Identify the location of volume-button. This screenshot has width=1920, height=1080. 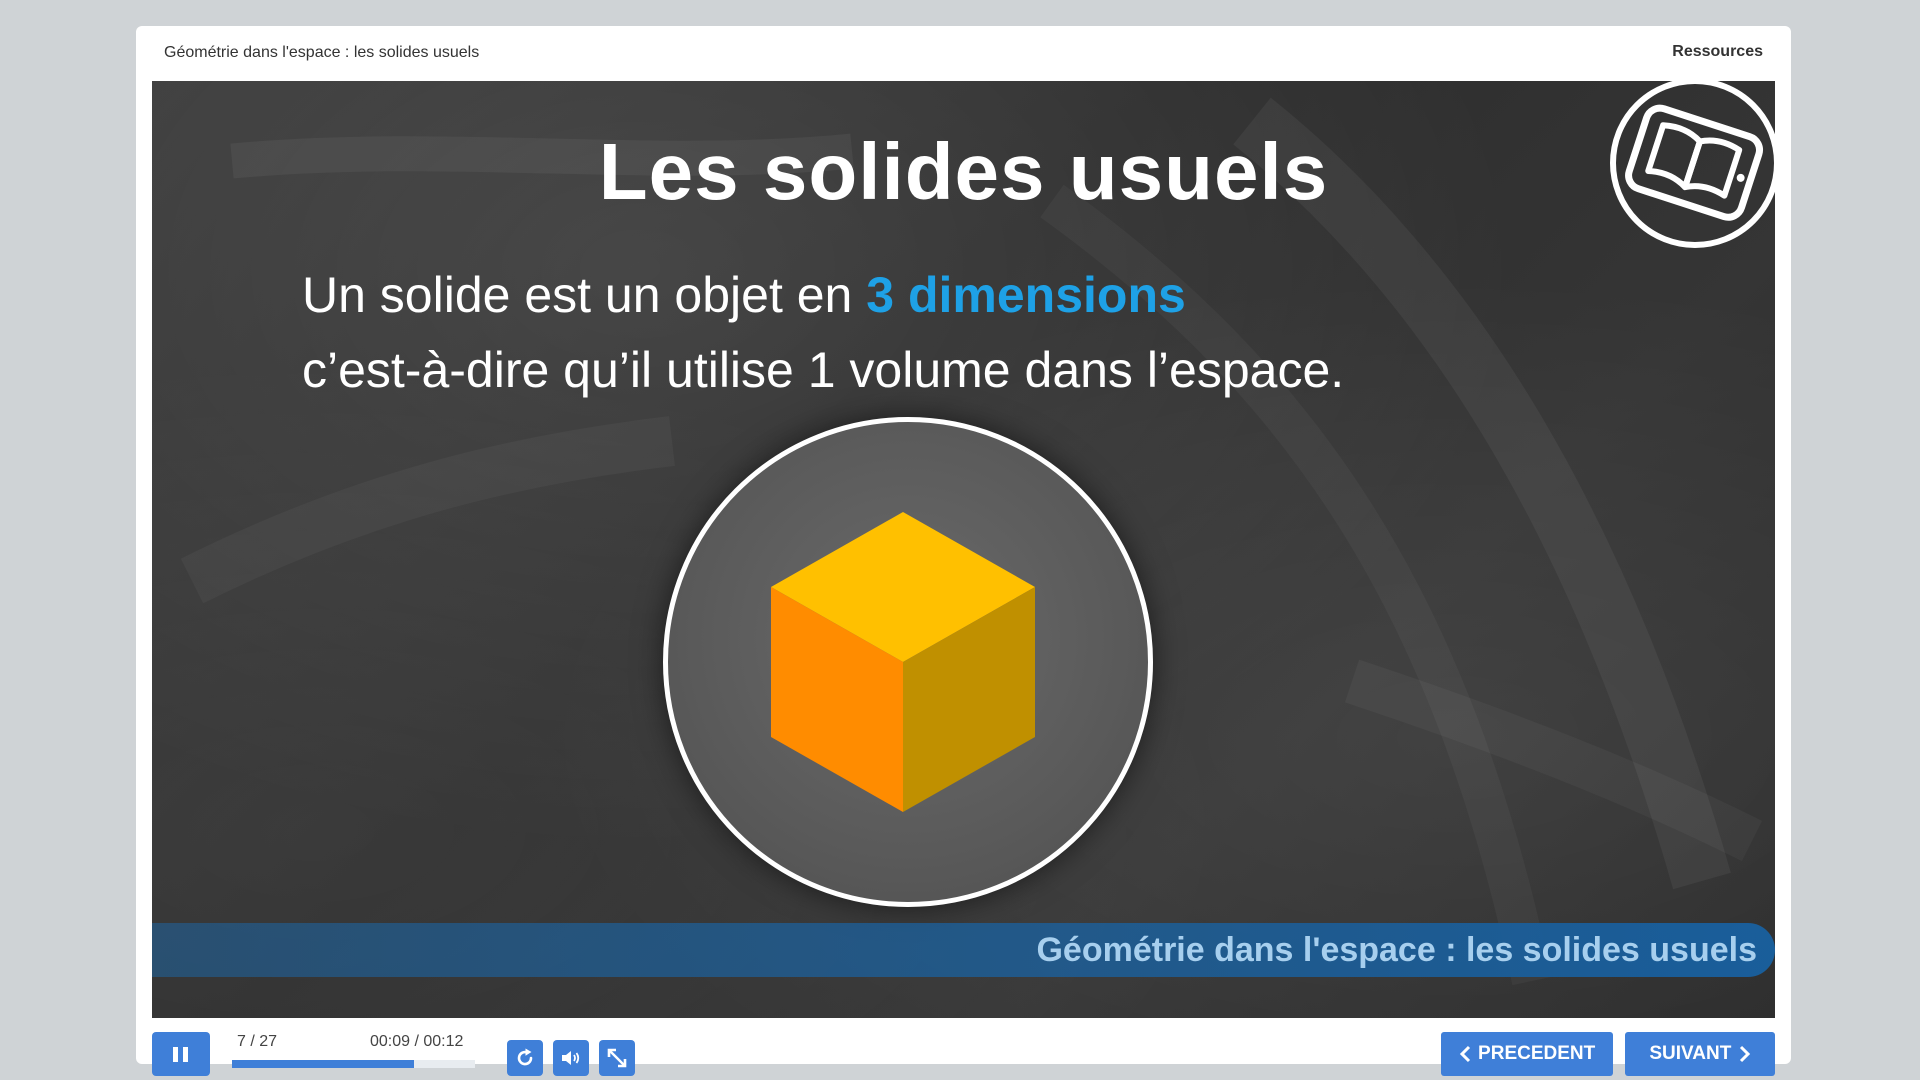
(571, 1058).